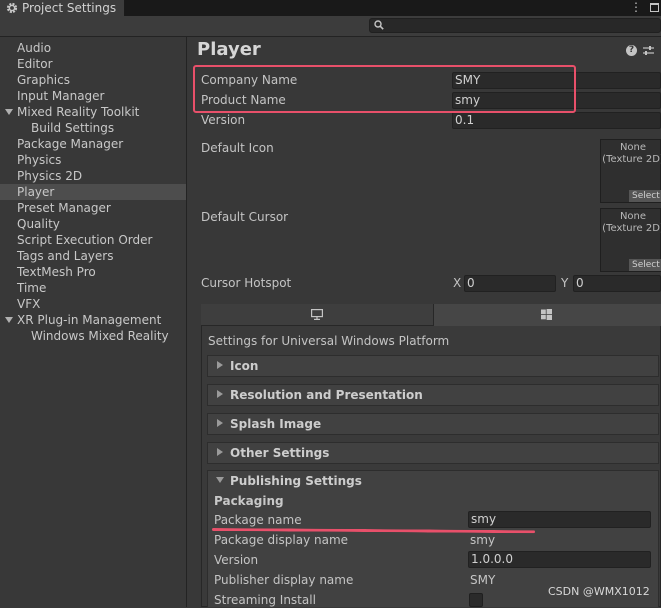 This screenshot has height=608, width=661. I want to click on package-display-name-label: Package display name, so click(281, 540).